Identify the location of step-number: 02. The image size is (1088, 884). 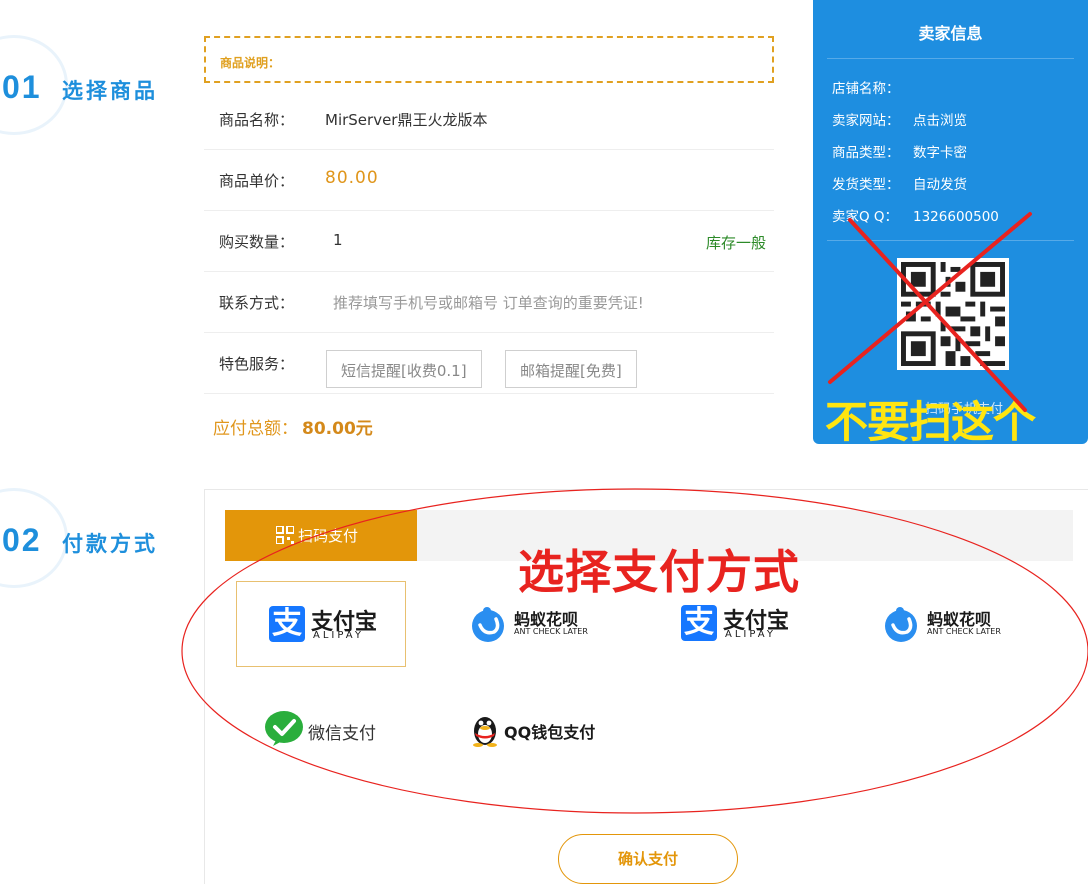
(22, 540).